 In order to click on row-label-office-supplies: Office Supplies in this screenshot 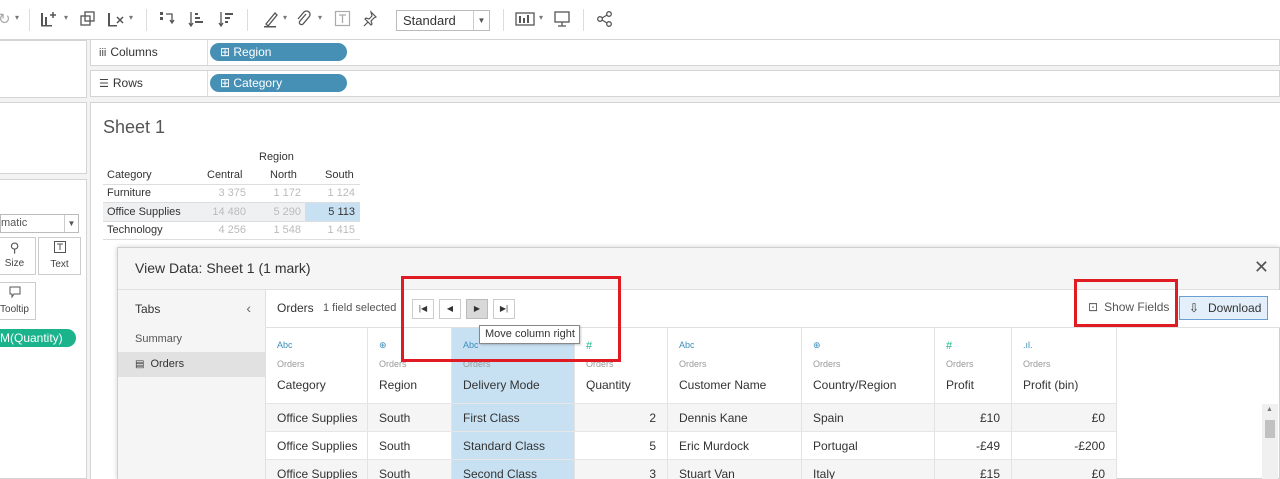, I will do `click(144, 212)`.